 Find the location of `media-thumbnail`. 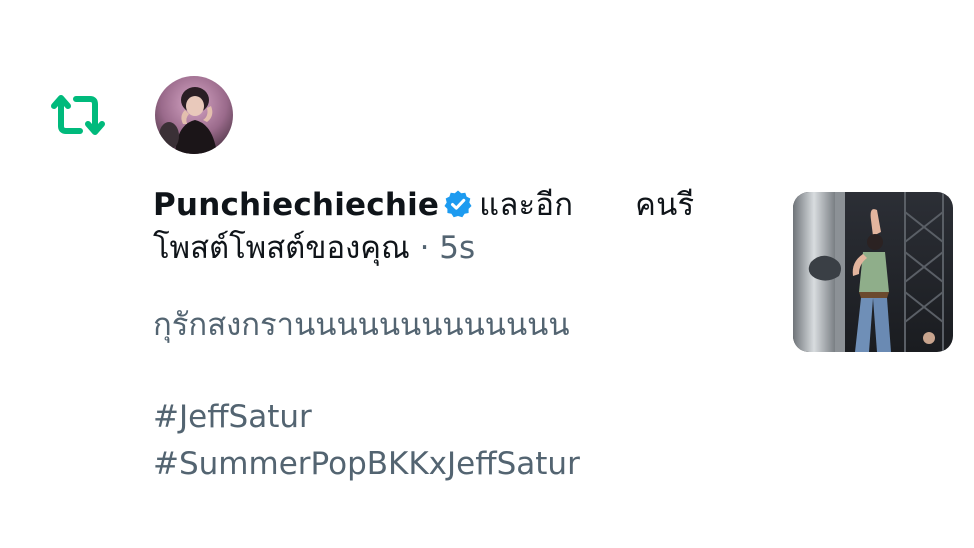

media-thumbnail is located at coordinates (873, 272).